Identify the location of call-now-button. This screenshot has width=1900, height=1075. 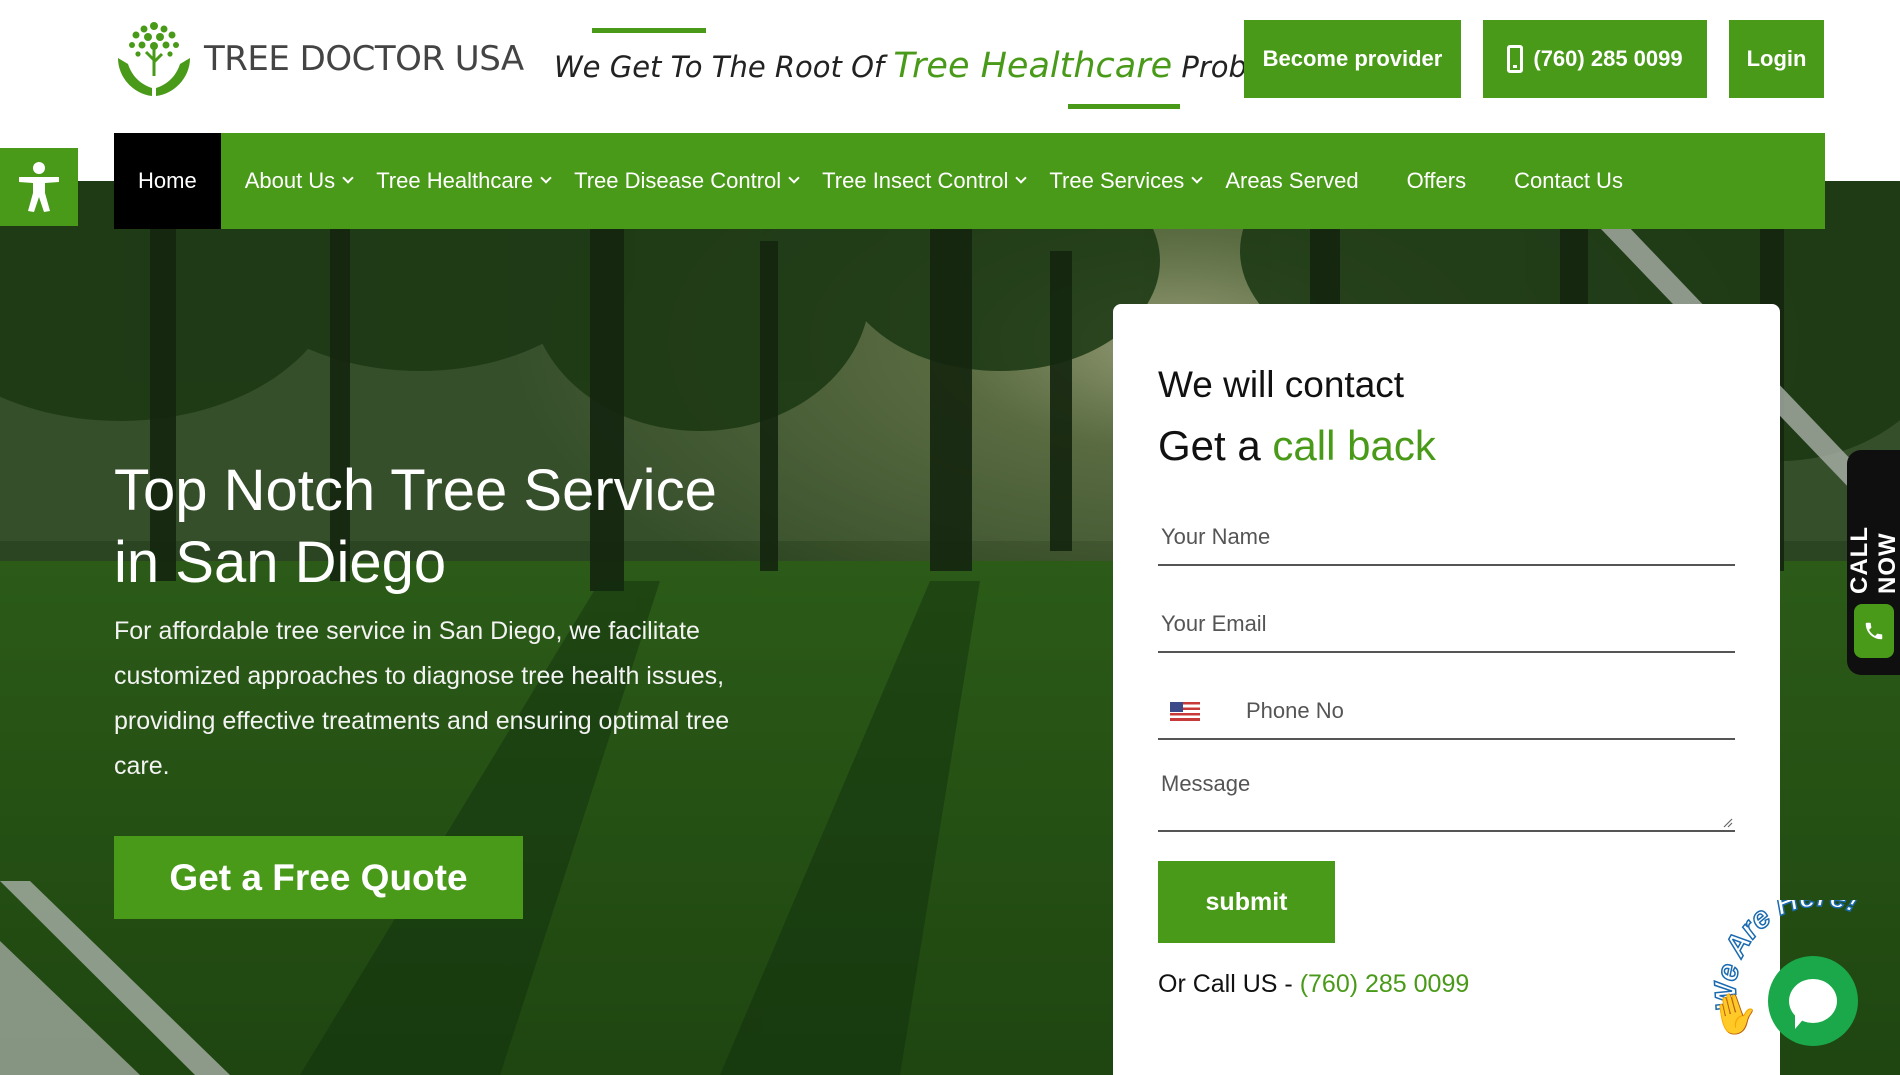
(1874, 631).